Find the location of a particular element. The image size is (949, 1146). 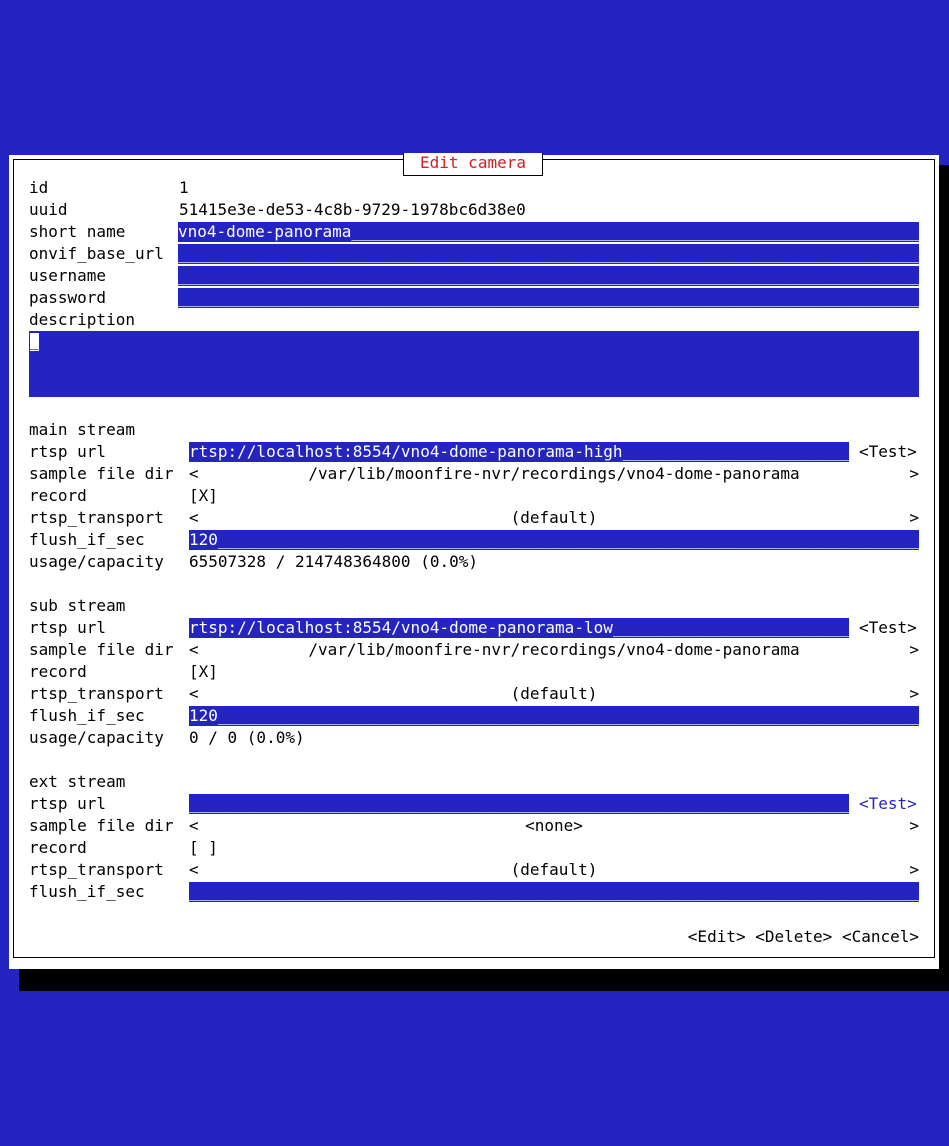

stream-heading: sub stream is located at coordinates (77, 605).